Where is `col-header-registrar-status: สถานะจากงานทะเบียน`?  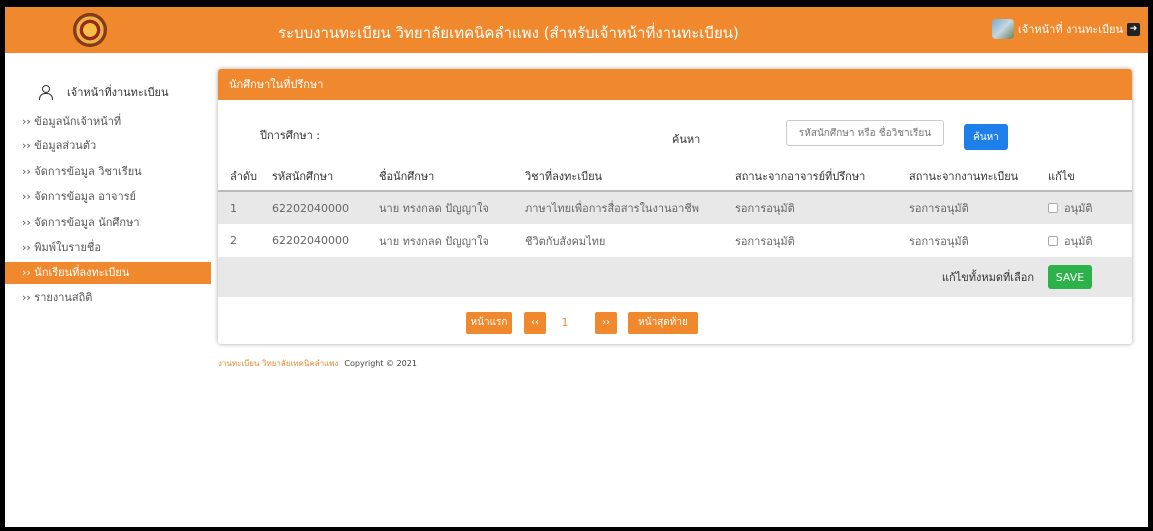
col-header-registrar-status: สถานะจากงานทะเบียน is located at coordinates (978, 176).